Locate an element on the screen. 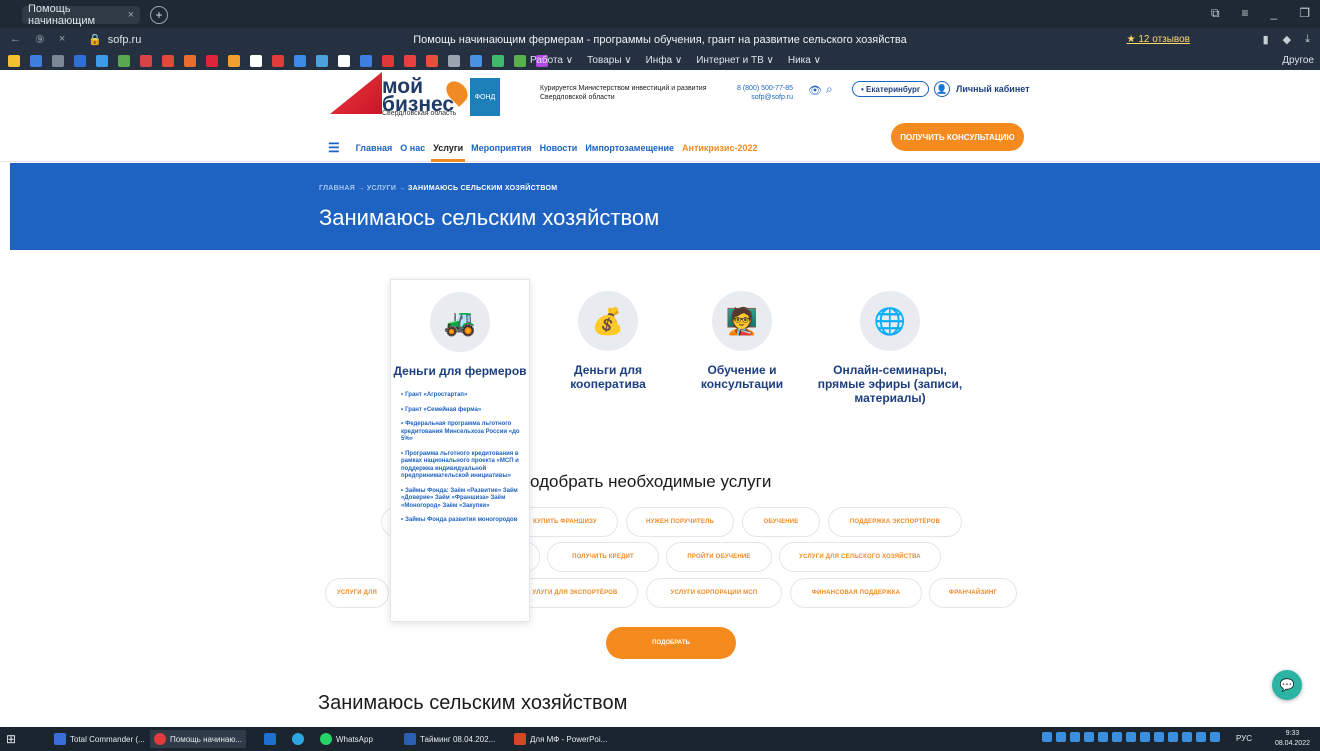 This screenshot has width=1320, height=751. breadcrumb-home: ГЛАВНАЯ is located at coordinates (337, 188).